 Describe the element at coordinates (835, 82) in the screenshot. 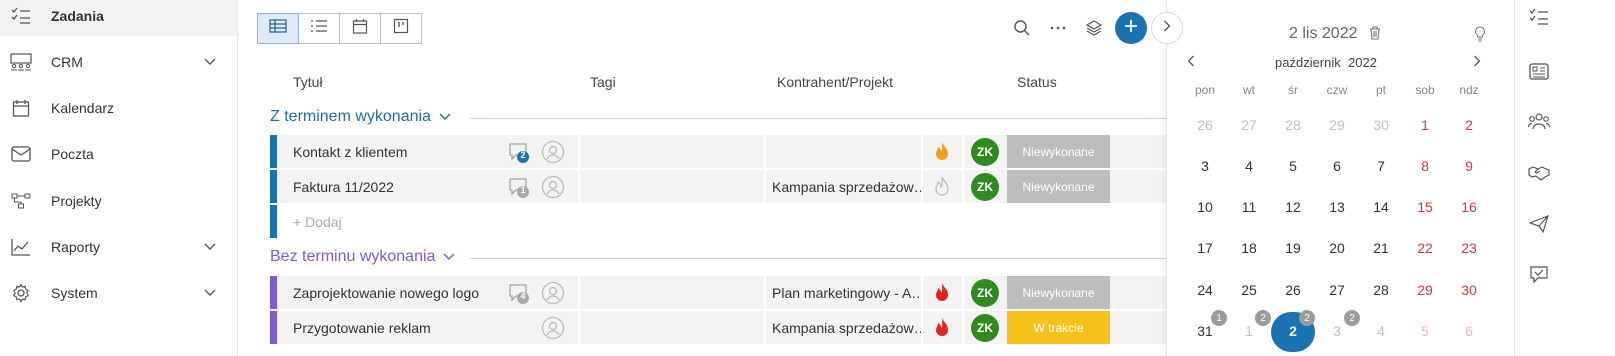

I see `column-header-contractor: Kontrahent/Projekt` at that location.